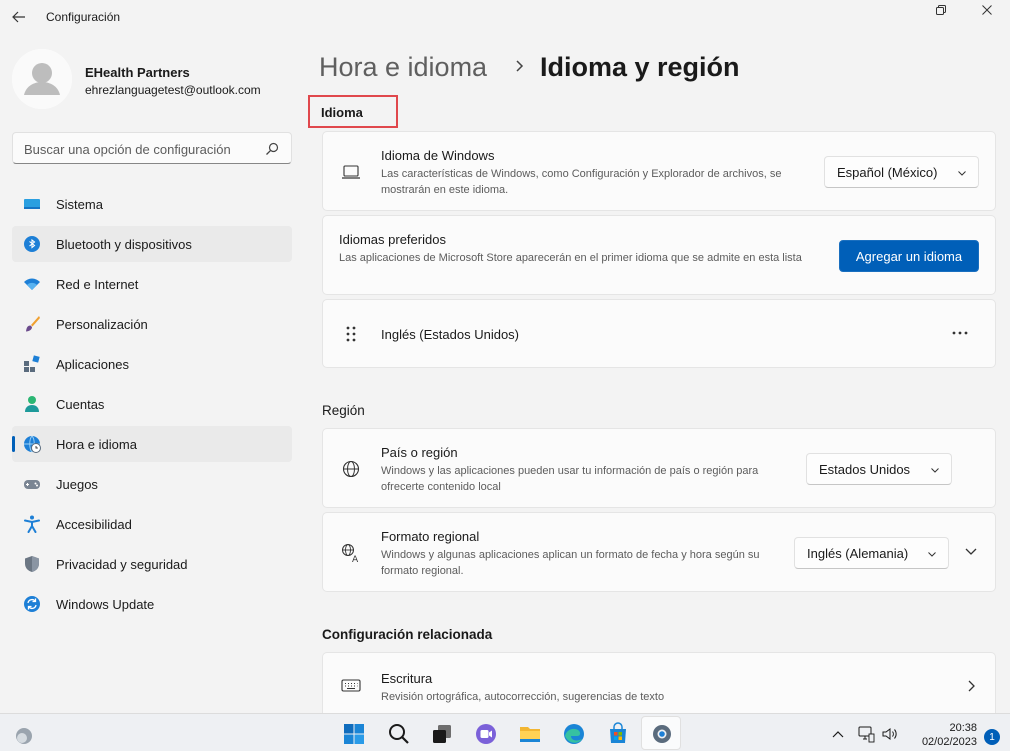  What do you see at coordinates (392, 239) in the screenshot?
I see `preferred-languages-title: Idiomas preferidos` at bounding box center [392, 239].